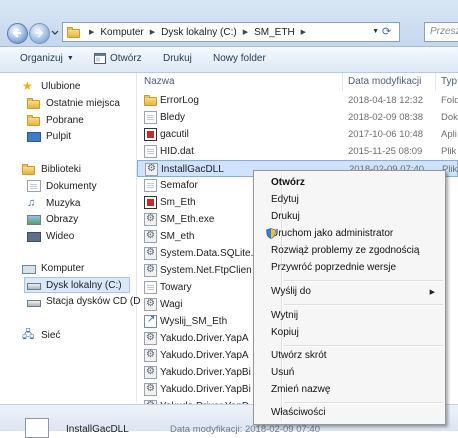 The height and width of the screenshot is (438, 458). Describe the element at coordinates (34, 120) in the screenshot. I see `downloads-folder-icon` at that location.